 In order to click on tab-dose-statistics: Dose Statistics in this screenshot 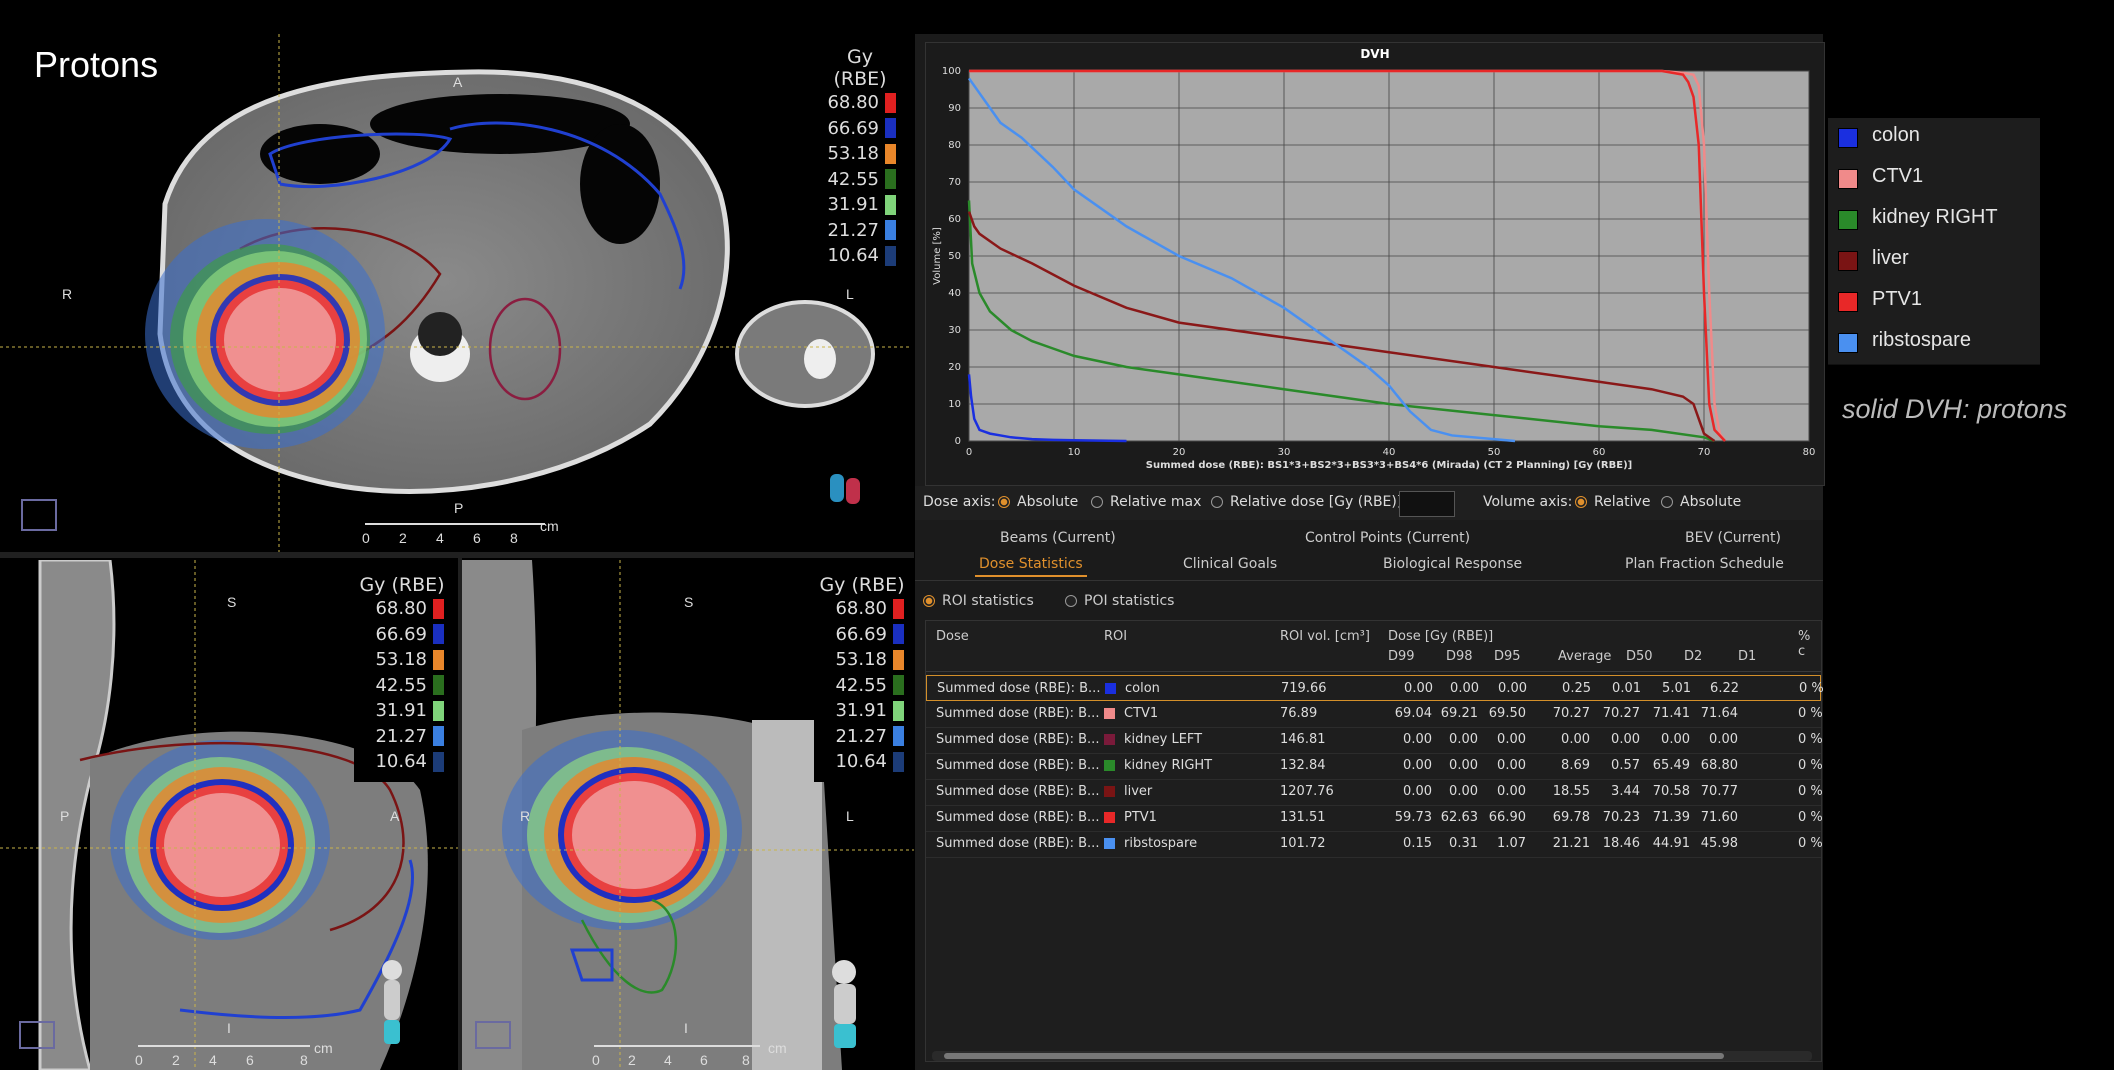, I will do `click(1031, 566)`.